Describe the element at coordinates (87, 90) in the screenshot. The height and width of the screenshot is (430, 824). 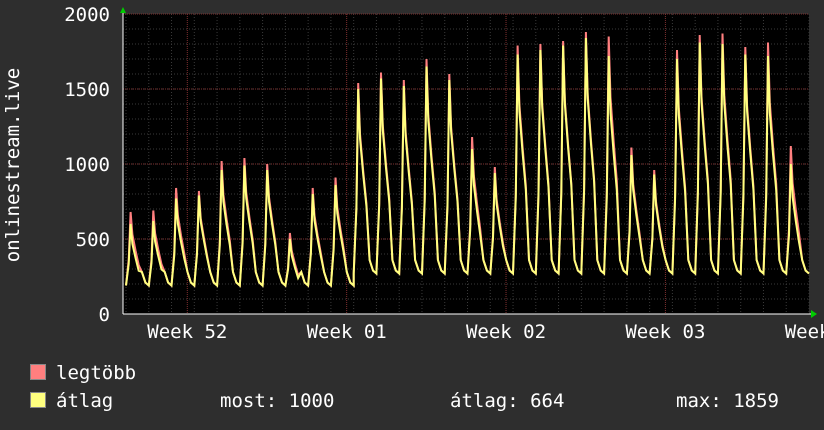
I see `y-tick-label: 1500` at that location.